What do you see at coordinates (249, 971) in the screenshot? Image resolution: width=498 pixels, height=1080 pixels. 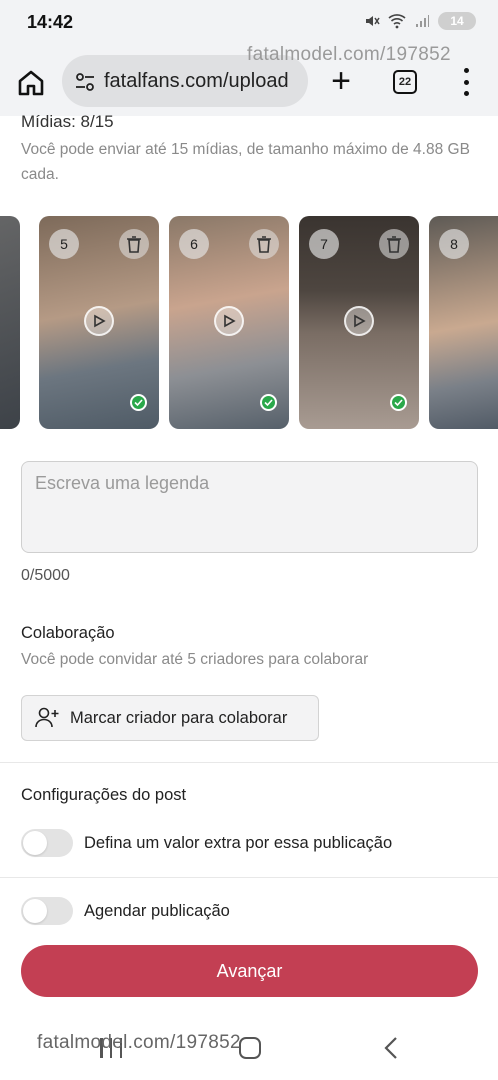 I see `next-button: Avançar` at bounding box center [249, 971].